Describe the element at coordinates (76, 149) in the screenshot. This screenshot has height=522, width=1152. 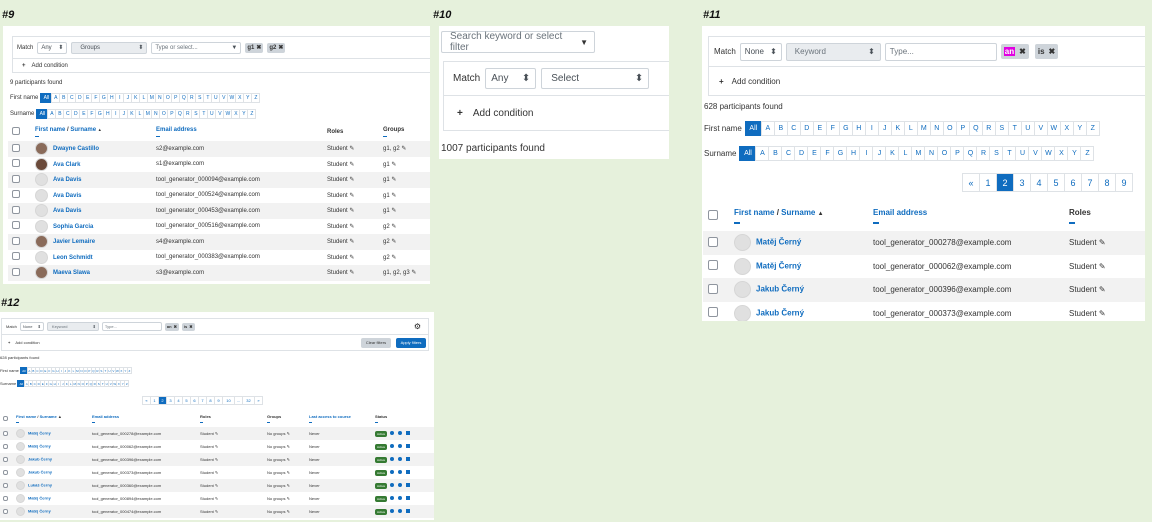
I see `participant-name-link: Dwayne Castillo` at that location.